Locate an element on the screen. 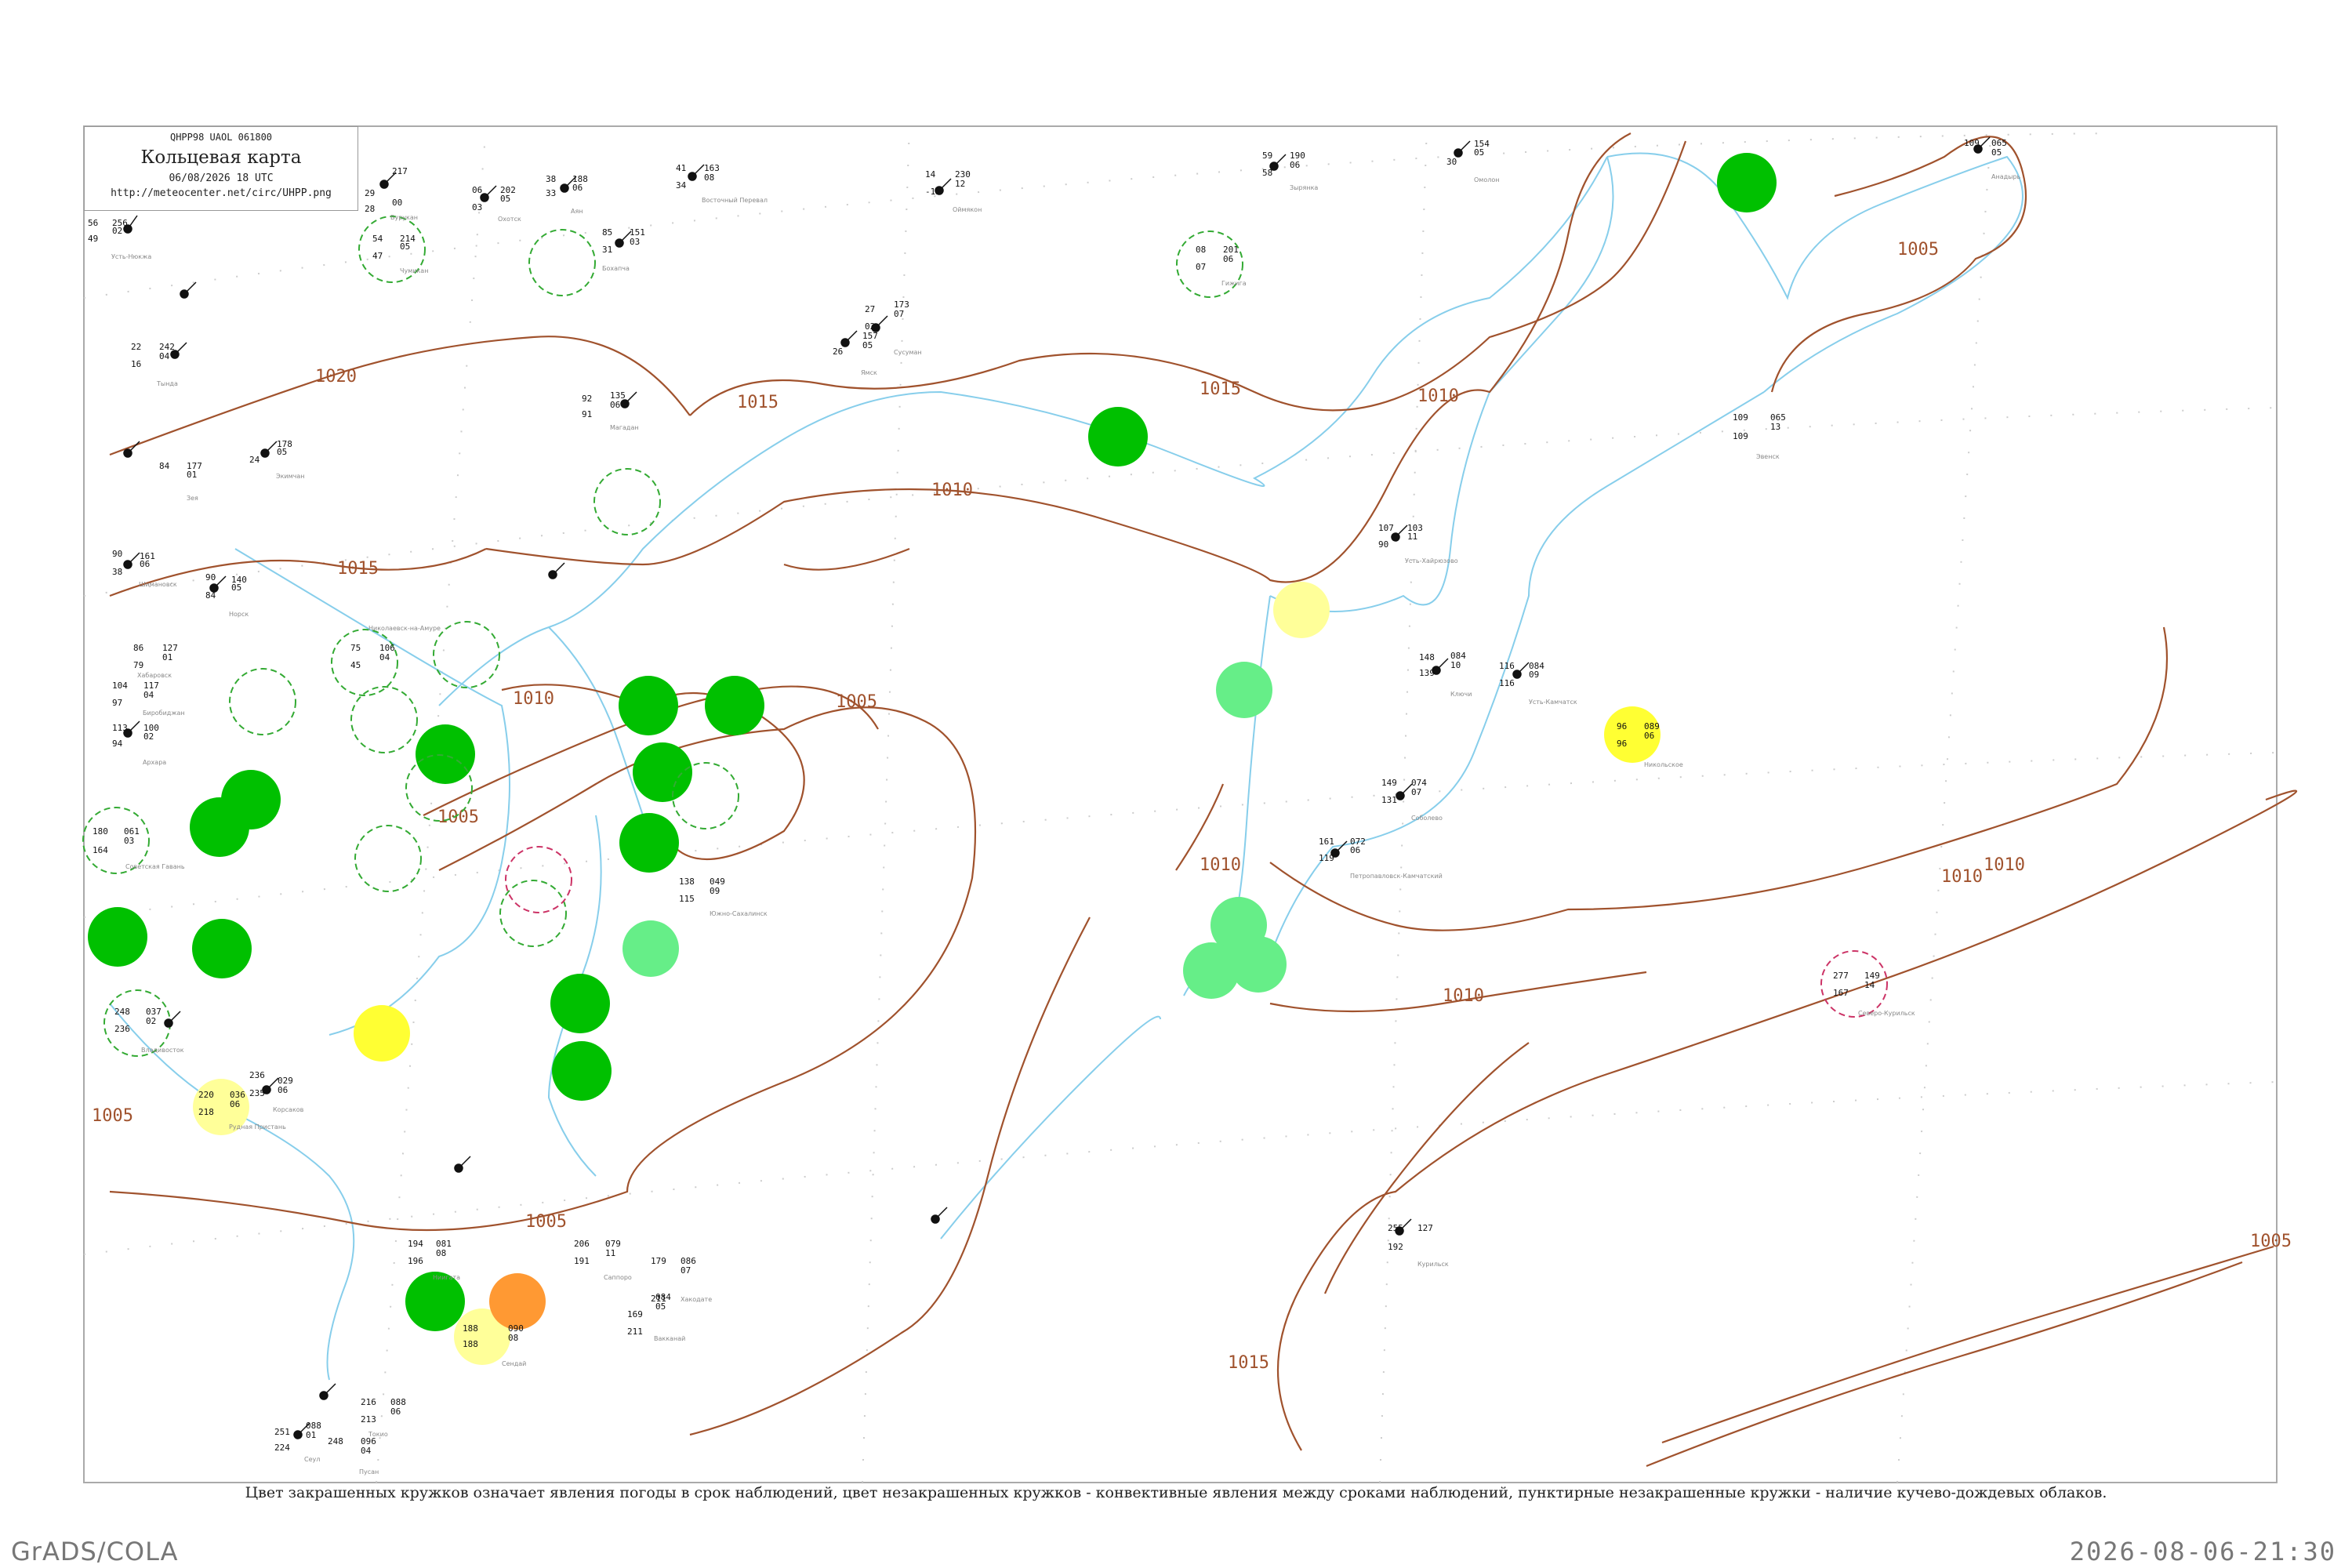 This screenshot has height=1568, width=2352. station-name: Восточный Перевал is located at coordinates (735, 200).